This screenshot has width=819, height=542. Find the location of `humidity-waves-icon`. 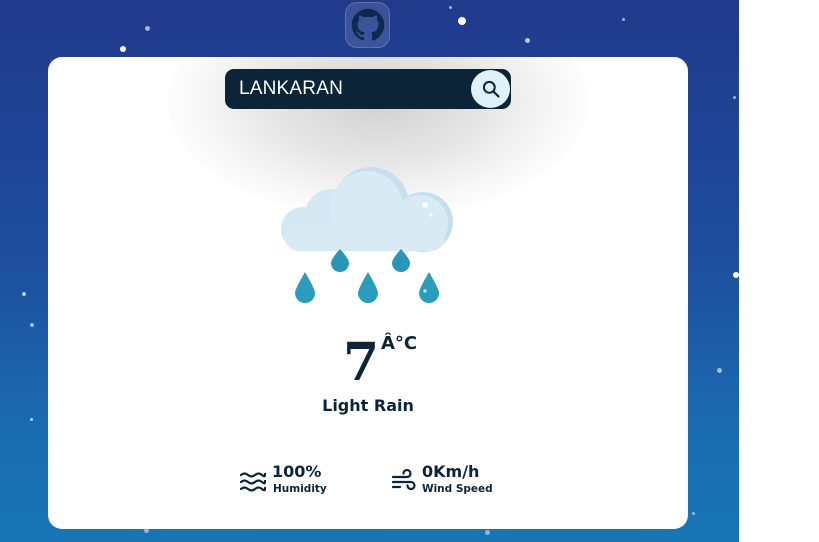

humidity-waves-icon is located at coordinates (253, 482).